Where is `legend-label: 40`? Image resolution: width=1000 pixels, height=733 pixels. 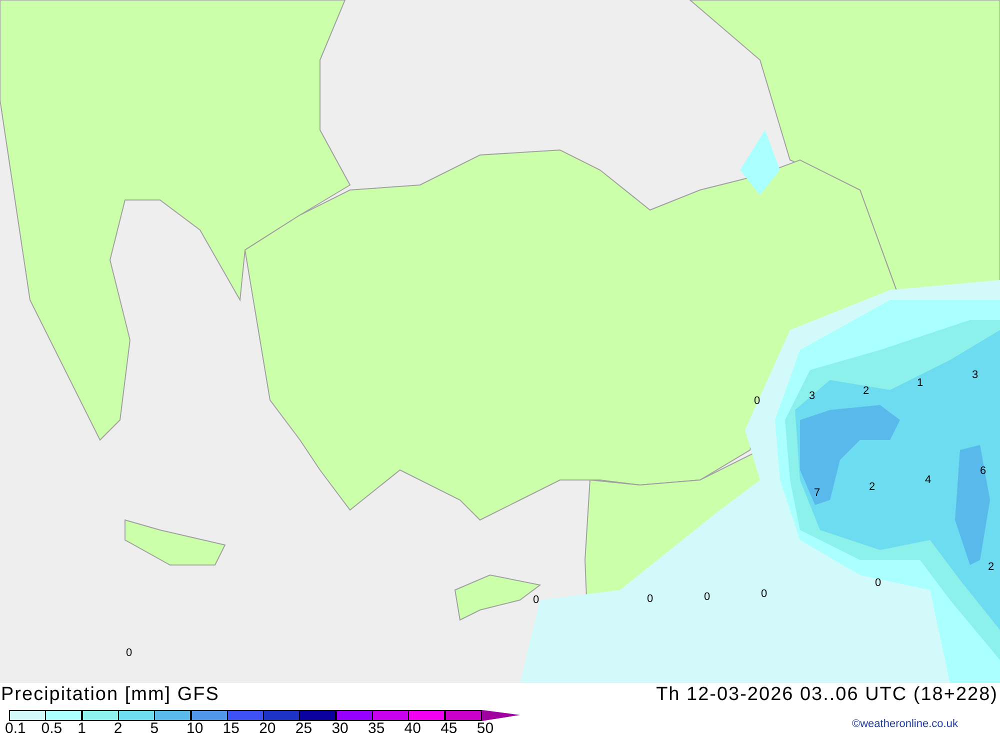 legend-label: 40 is located at coordinates (412, 727).